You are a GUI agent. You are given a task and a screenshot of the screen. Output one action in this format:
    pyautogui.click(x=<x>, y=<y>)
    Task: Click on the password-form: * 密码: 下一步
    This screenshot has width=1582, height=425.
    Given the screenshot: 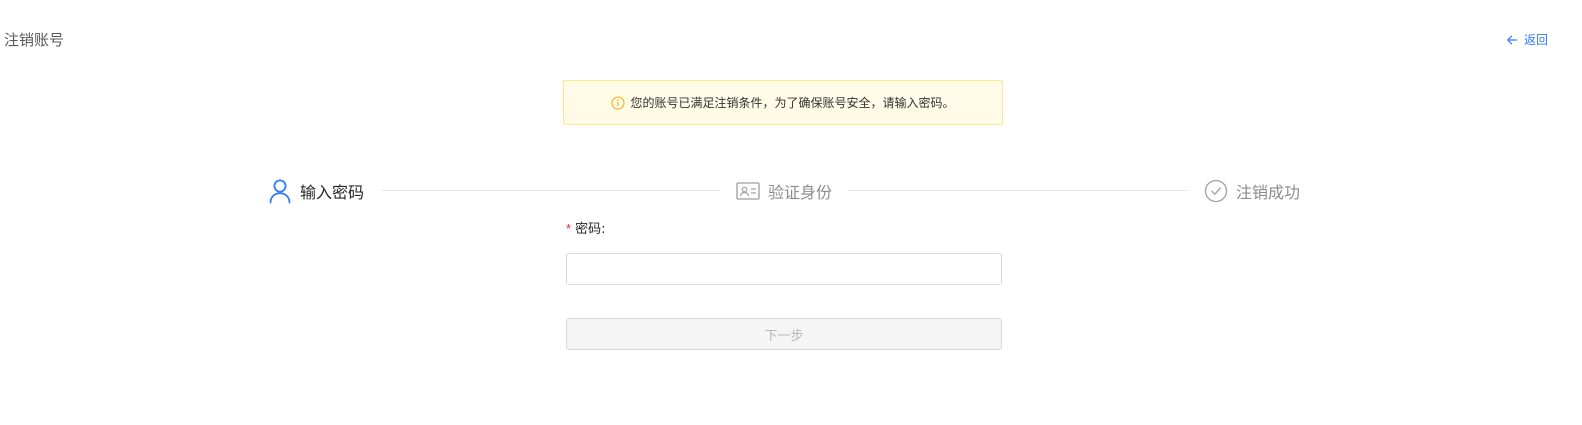 What is the action you would take?
    pyautogui.click(x=784, y=284)
    